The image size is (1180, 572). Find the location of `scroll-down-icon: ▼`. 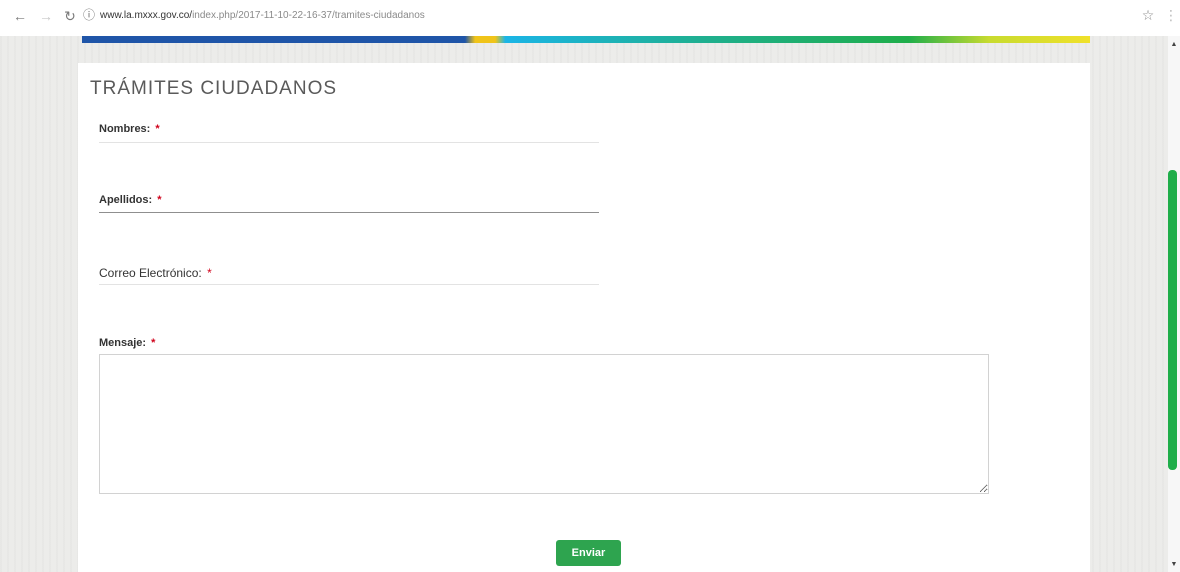

scroll-down-icon: ▼ is located at coordinates (1174, 565).